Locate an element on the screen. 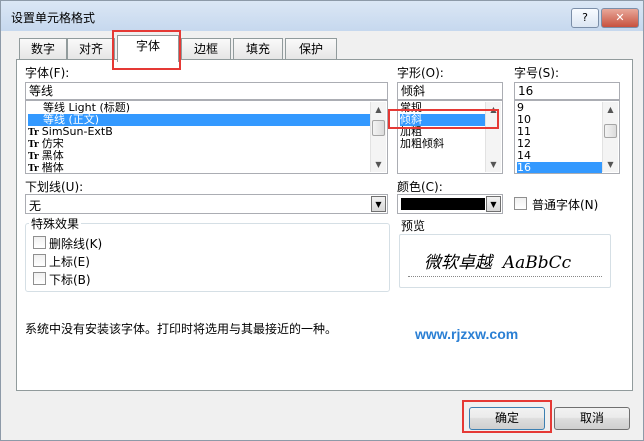 Image resolution: width=644 pixels, height=441 pixels. tab-protection: 保护 is located at coordinates (311, 49).